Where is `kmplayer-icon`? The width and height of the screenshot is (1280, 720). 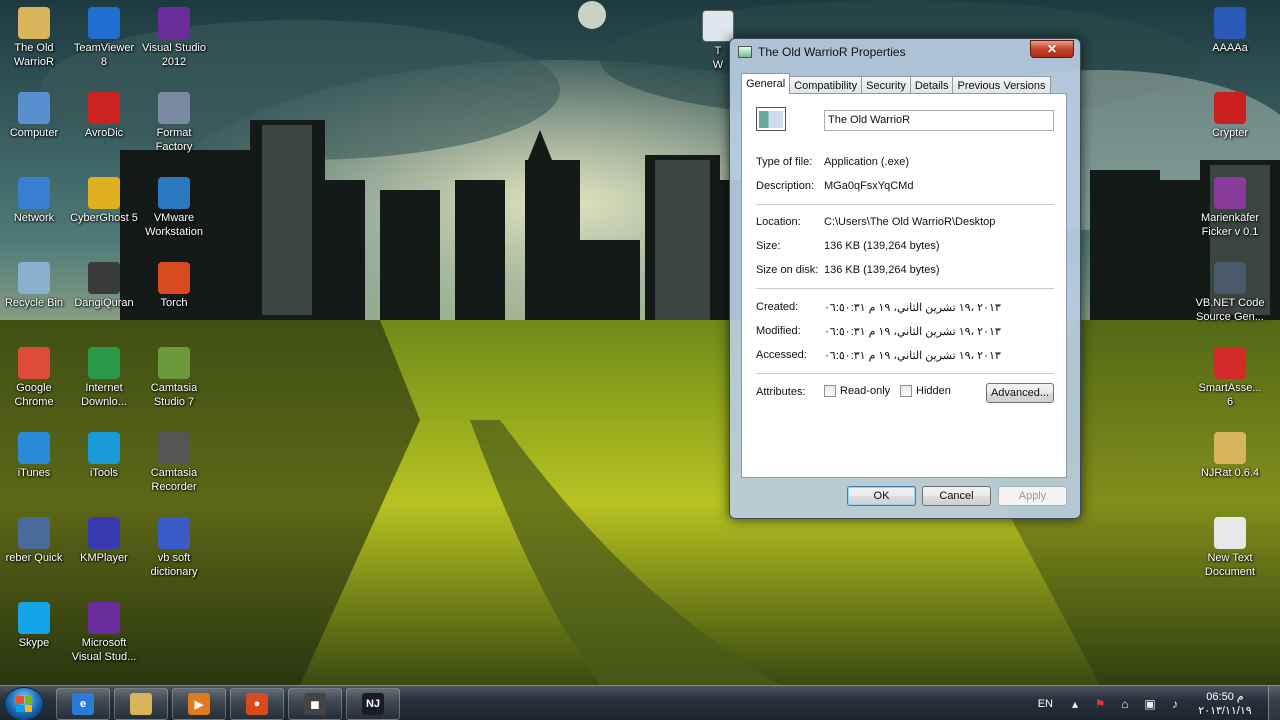 kmplayer-icon is located at coordinates (104, 533).